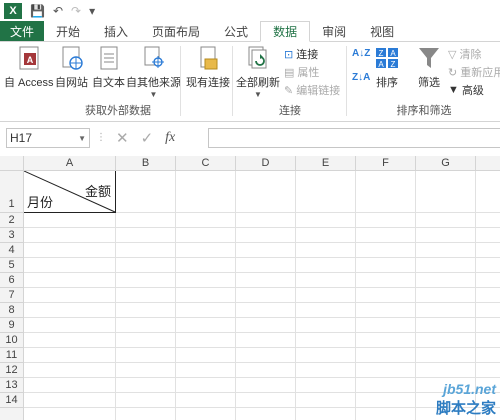 This screenshot has height=420, width=500. I want to click on tab-review: 审阅, so click(334, 31).